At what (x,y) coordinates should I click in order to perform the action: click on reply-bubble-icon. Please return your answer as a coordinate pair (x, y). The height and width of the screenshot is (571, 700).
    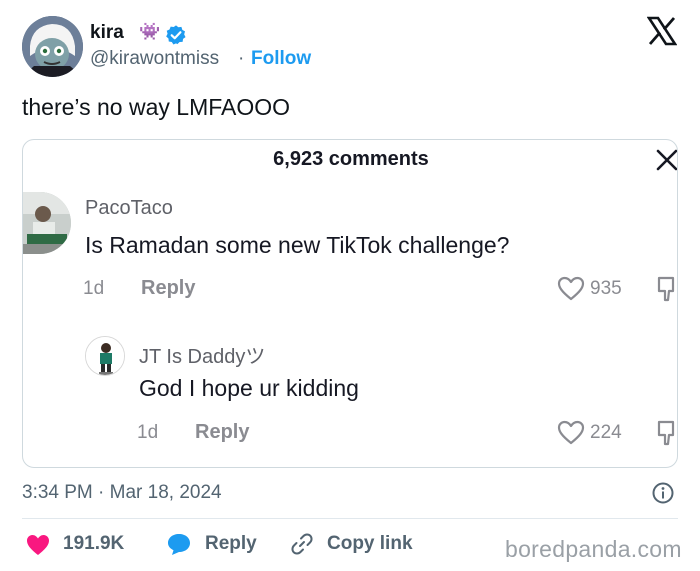
    Looking at the image, I should click on (179, 544).